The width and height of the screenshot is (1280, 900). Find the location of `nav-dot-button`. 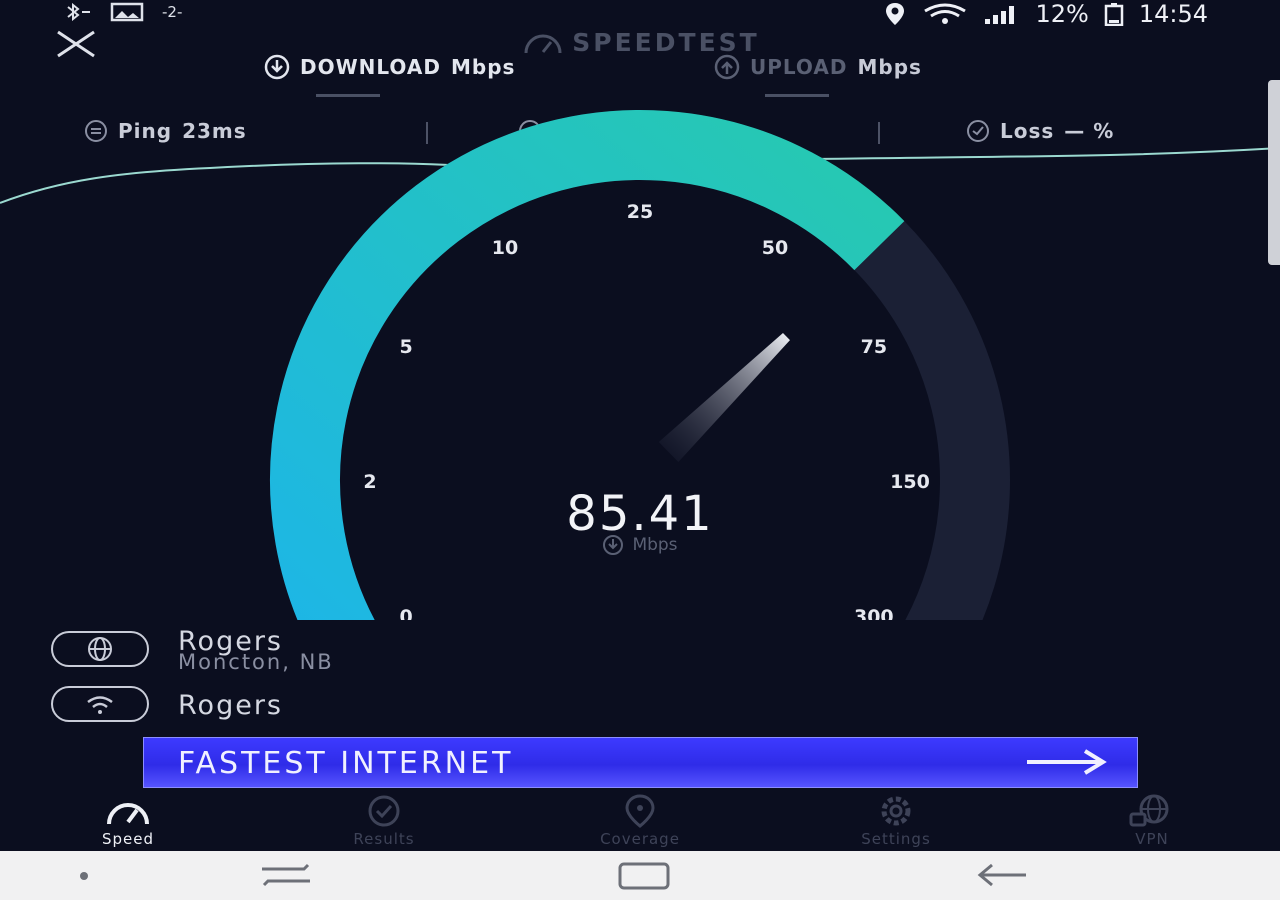

nav-dot-button is located at coordinates (84, 878).